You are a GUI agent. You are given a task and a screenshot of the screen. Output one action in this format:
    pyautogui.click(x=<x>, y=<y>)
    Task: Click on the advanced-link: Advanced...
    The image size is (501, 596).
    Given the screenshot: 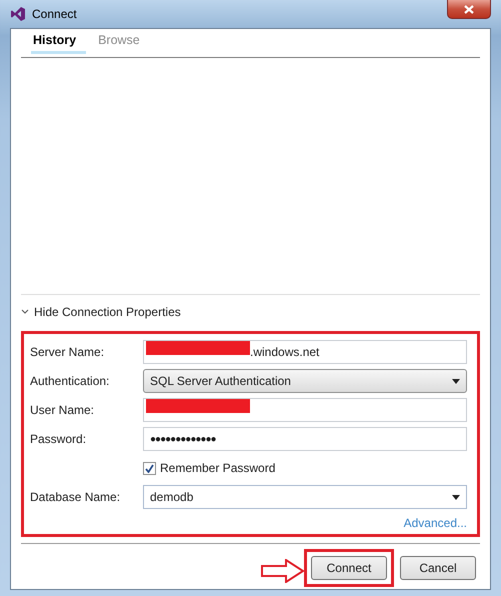 What is the action you would take?
    pyautogui.click(x=435, y=523)
    